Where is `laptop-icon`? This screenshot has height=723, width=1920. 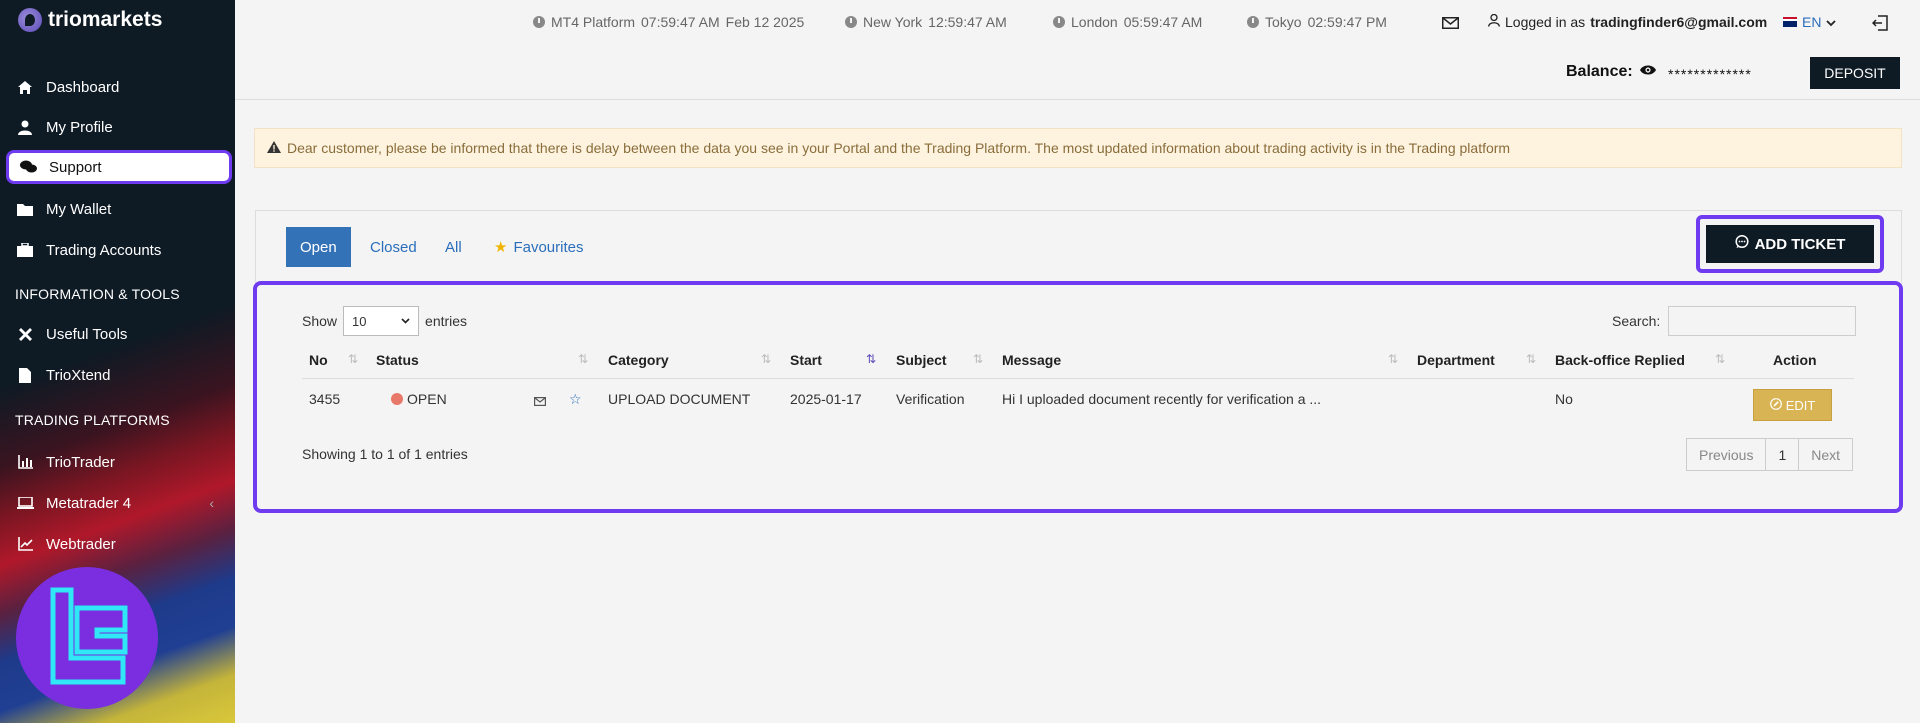
laptop-icon is located at coordinates (25, 503).